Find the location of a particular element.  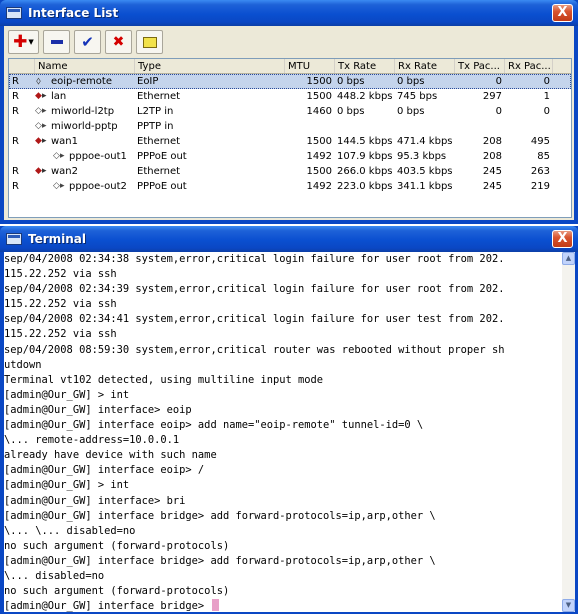

row-name-cell: wan2 is located at coordinates (85, 171).